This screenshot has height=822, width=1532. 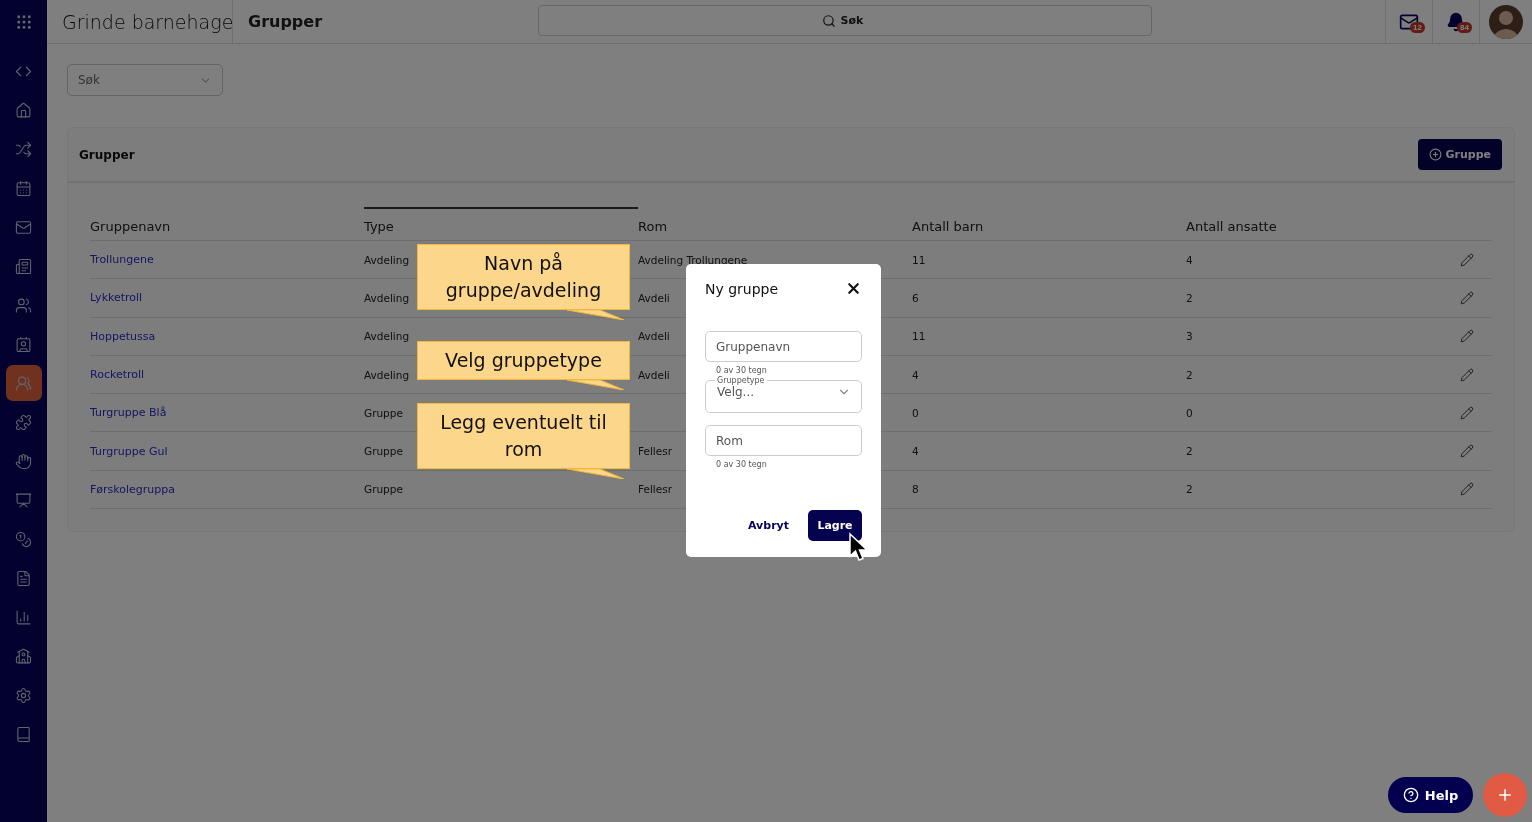 I want to click on avatar, so click(x=1506, y=21).